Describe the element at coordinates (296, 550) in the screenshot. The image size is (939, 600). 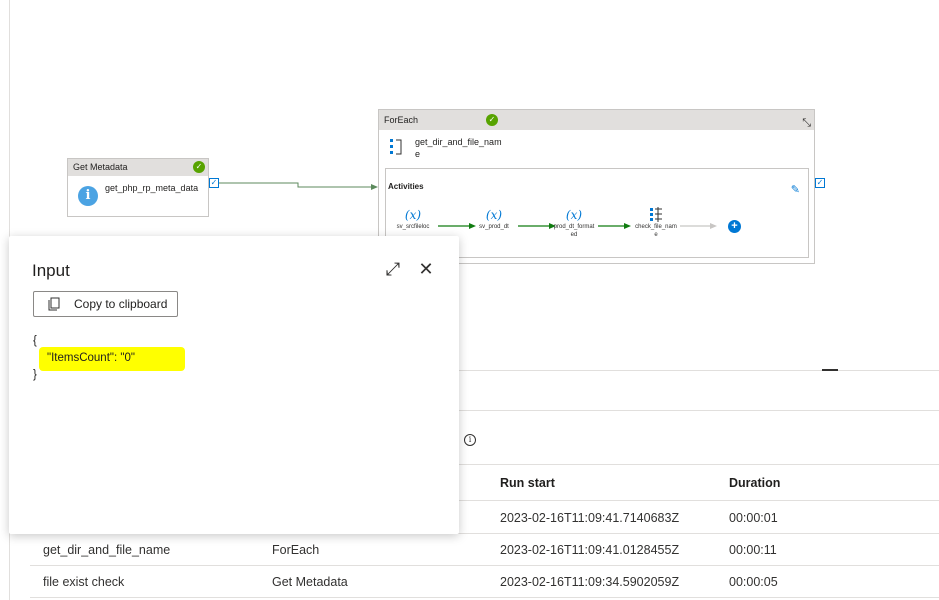
I see `row-activity-type: ForEach` at that location.